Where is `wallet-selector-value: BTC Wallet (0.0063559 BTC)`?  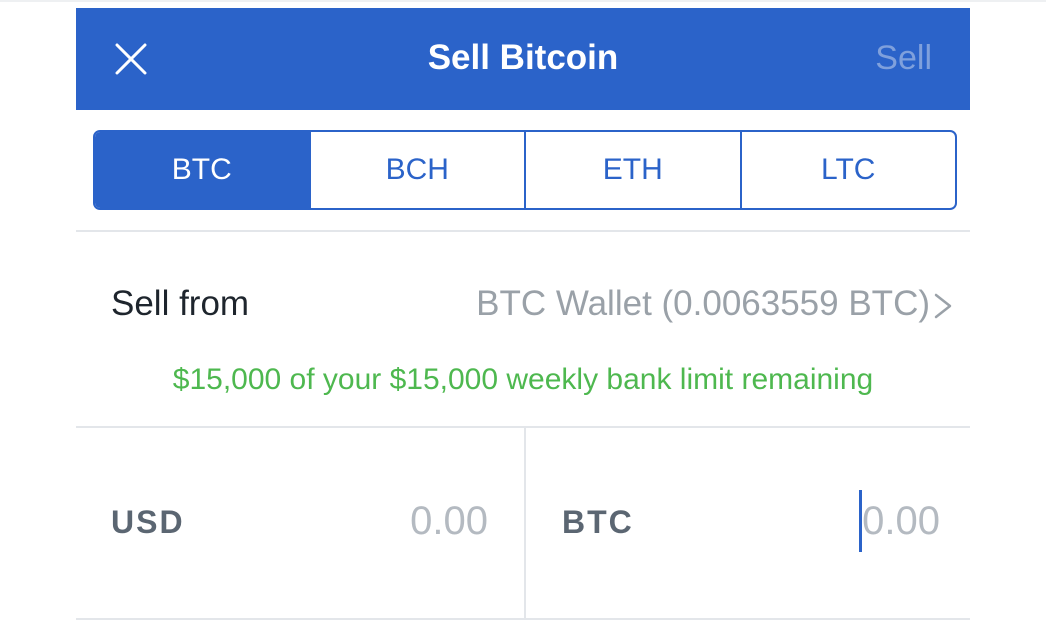
wallet-selector-value: BTC Wallet (0.0063559 BTC) is located at coordinates (703, 303).